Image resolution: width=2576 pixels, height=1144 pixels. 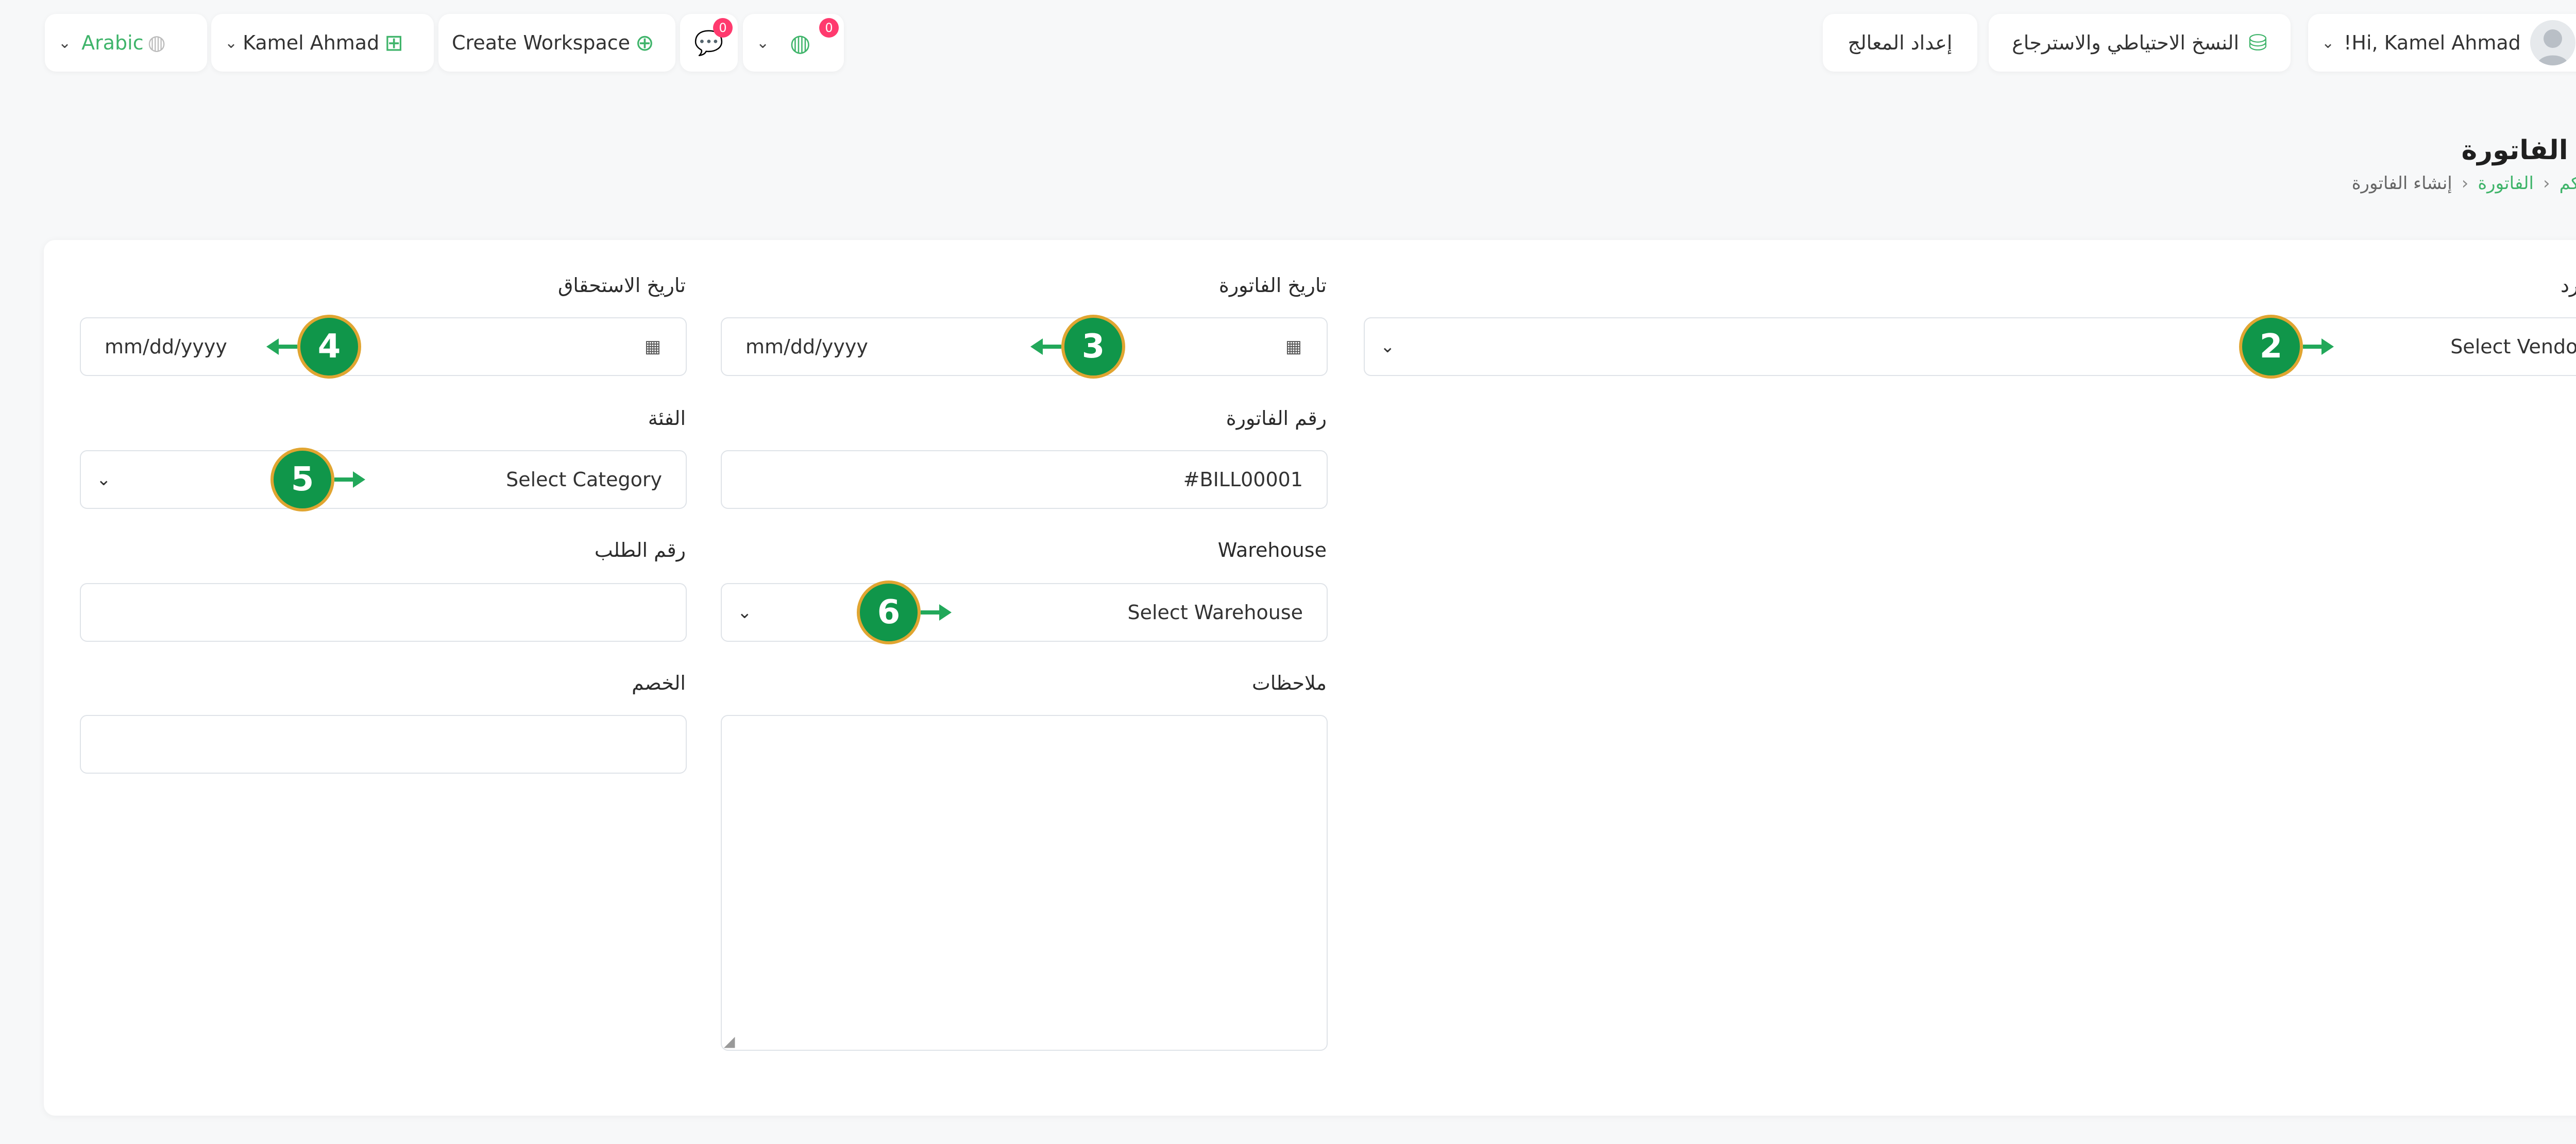 I want to click on category-label: الفئة, so click(x=667, y=418).